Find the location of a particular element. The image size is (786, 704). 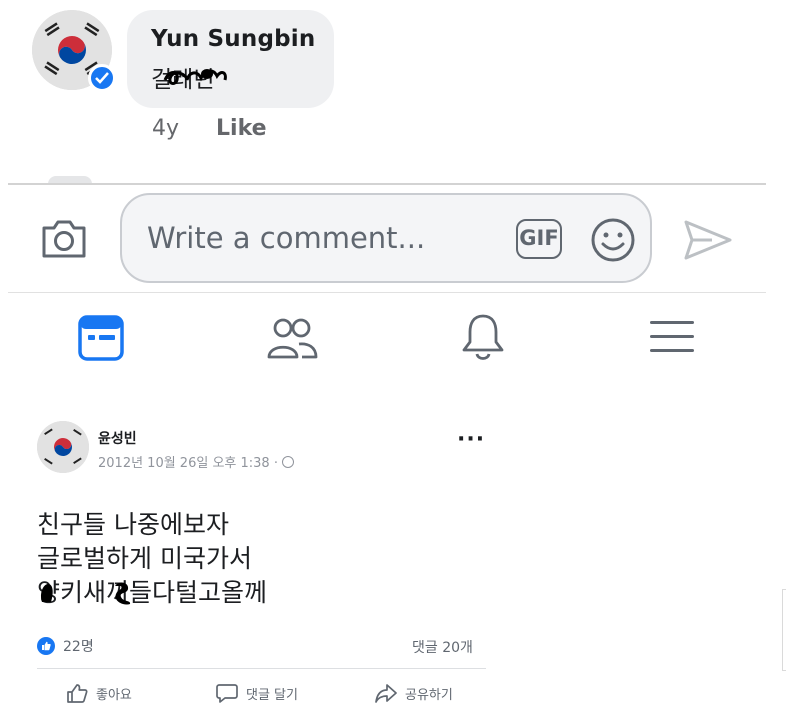

comment-button: 댓글 달기 is located at coordinates (257, 693).